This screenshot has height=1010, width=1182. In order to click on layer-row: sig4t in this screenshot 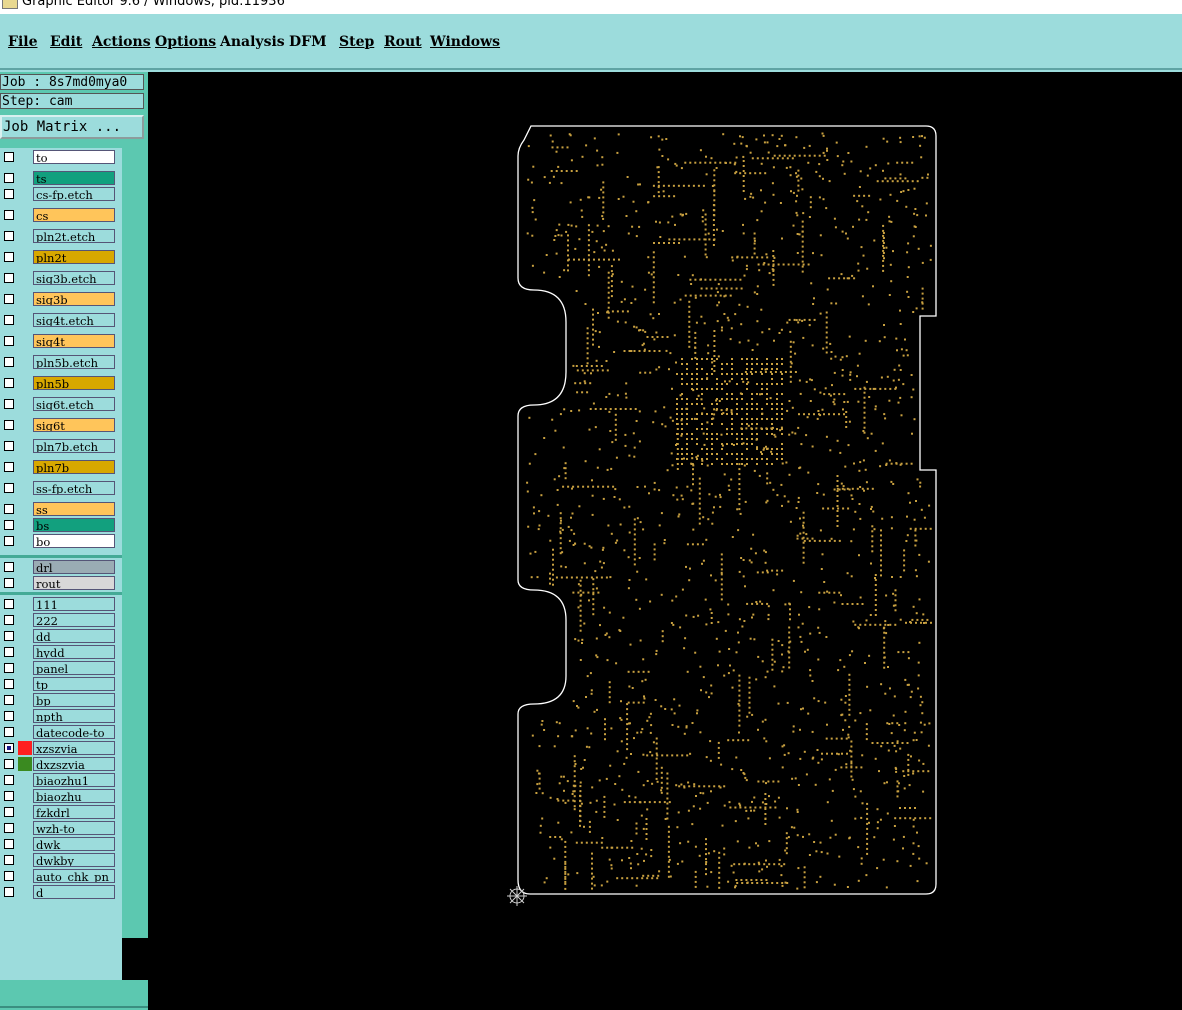, I will do `click(61, 341)`.